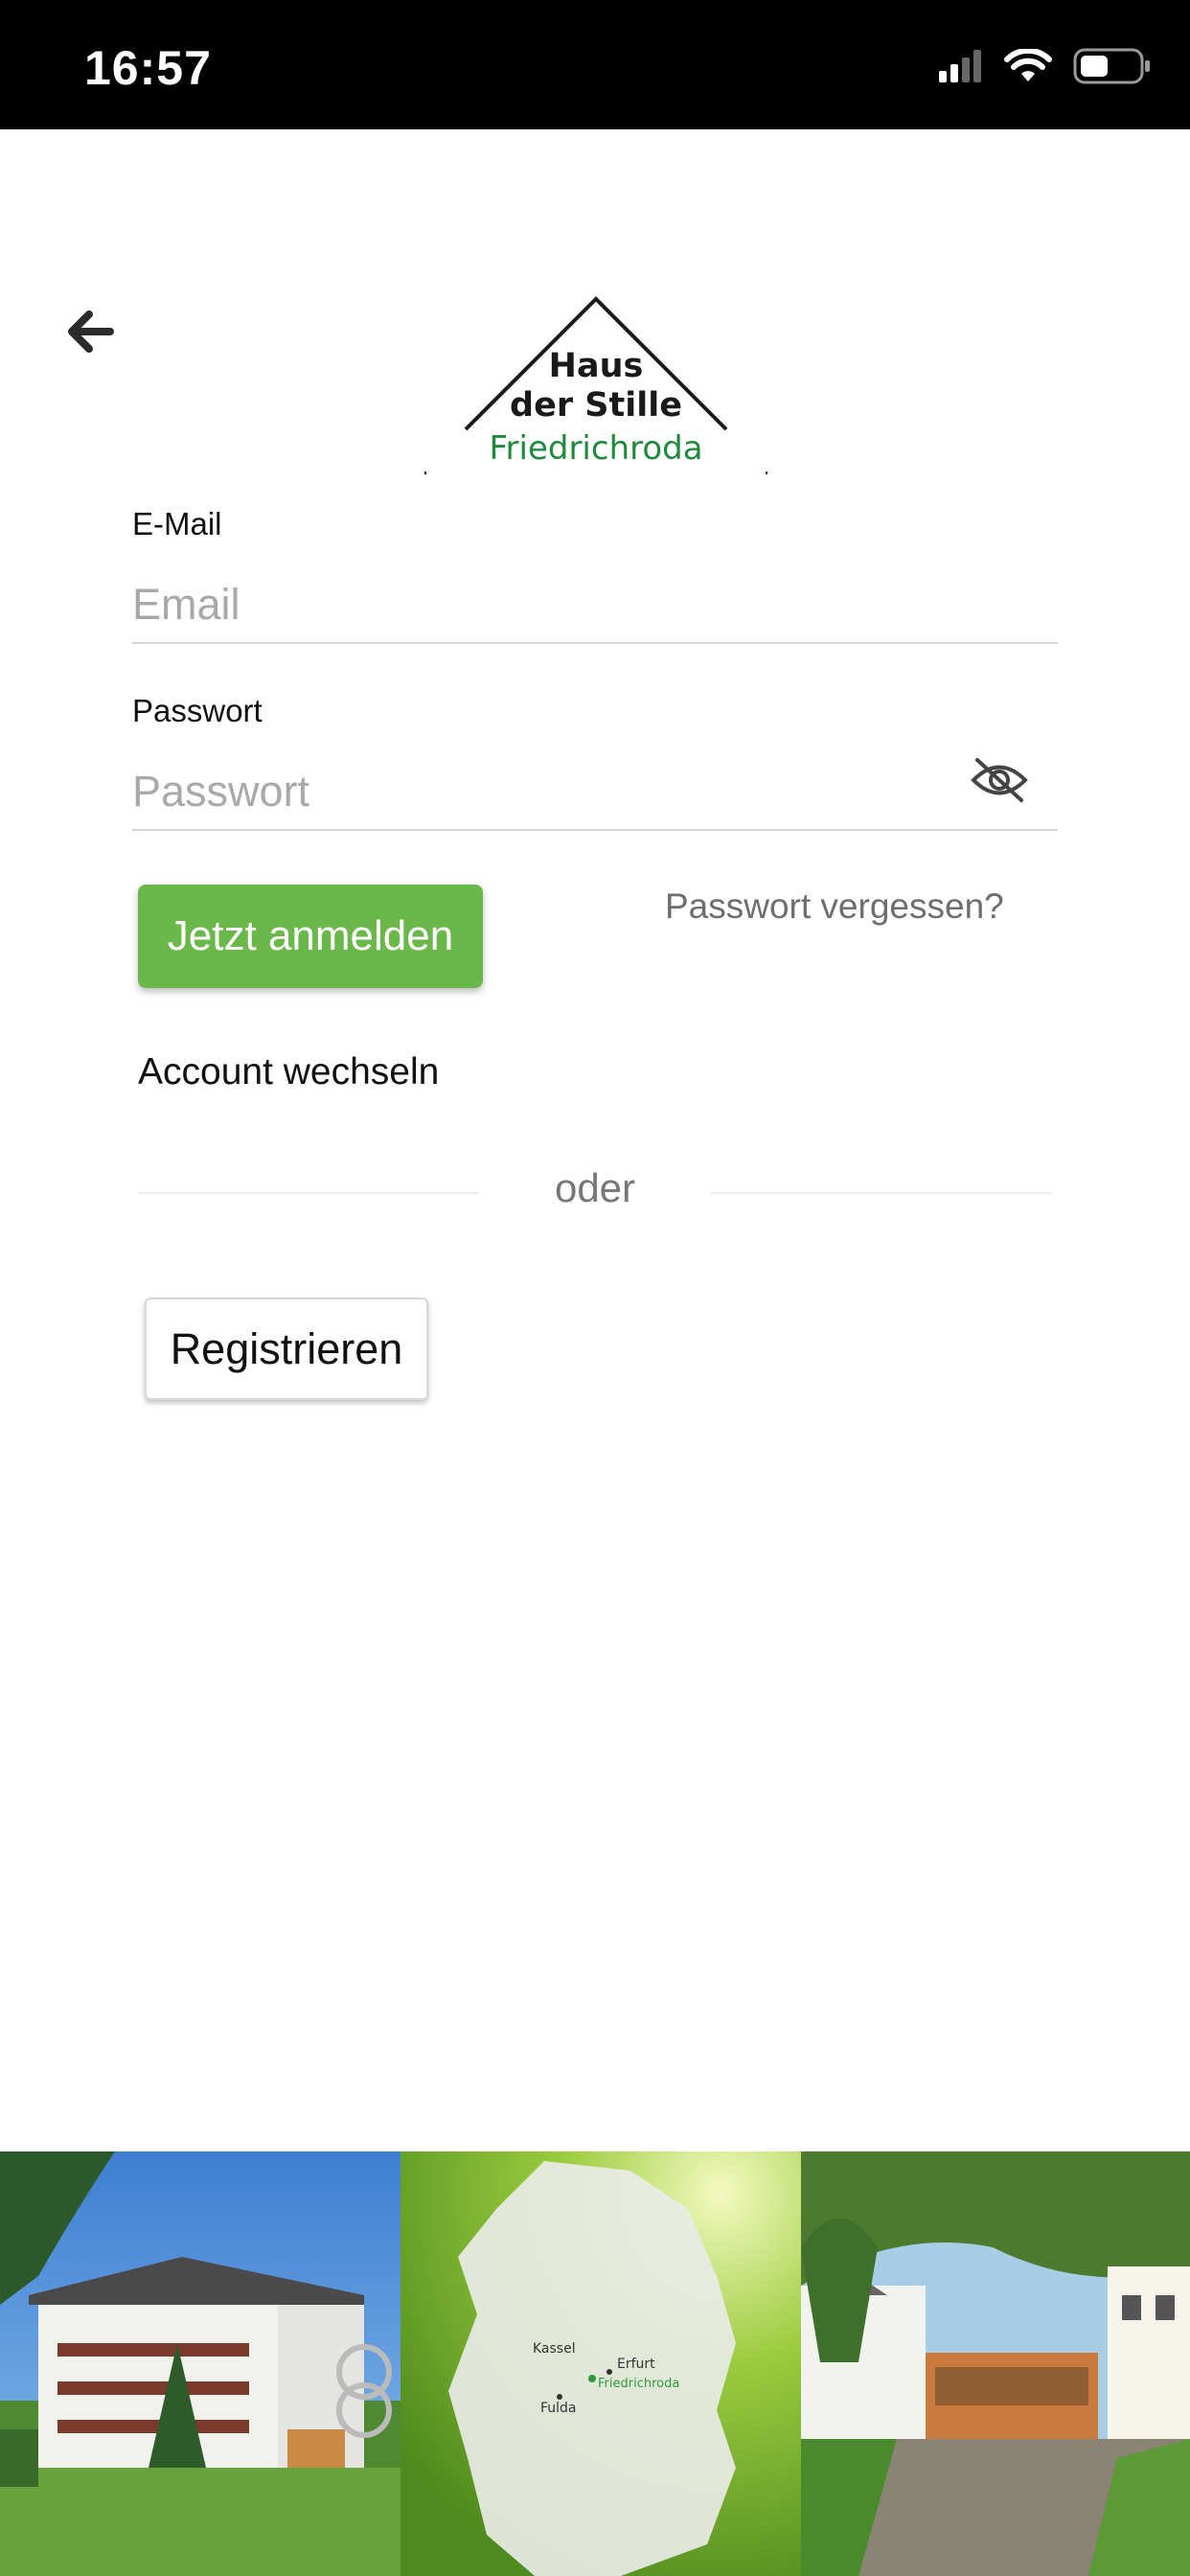  I want to click on courtyard-photo, so click(996, 2363).